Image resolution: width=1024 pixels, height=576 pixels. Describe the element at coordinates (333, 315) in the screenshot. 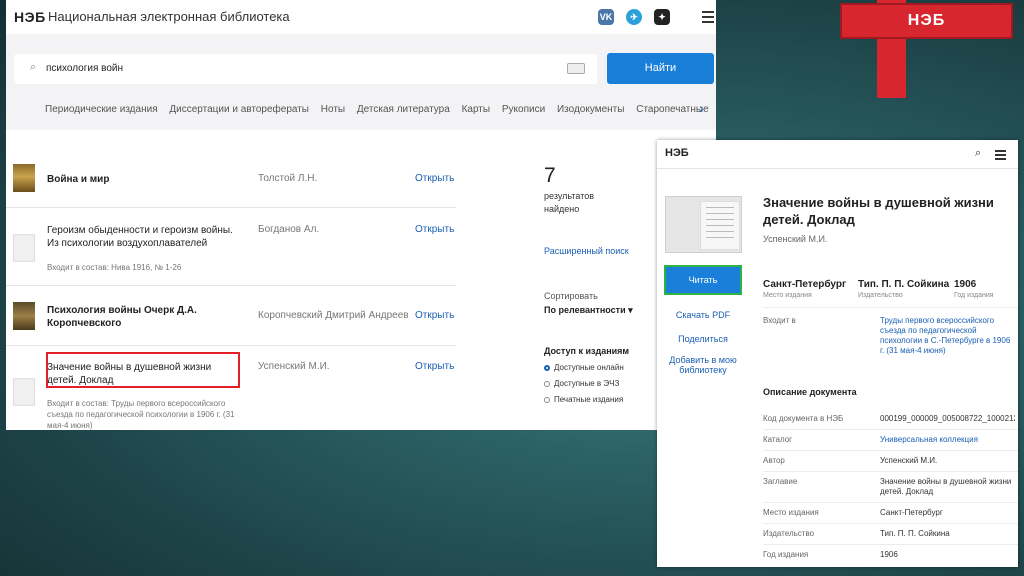

I see `result-author: Коропчевский Дмитрий Андреевич` at that location.